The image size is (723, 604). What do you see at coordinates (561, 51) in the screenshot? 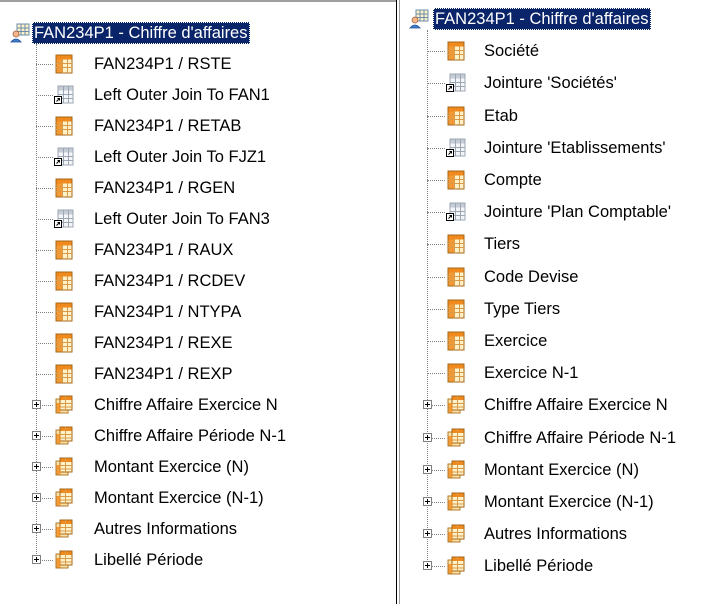
I see `tree-leaf-node: Société` at bounding box center [561, 51].